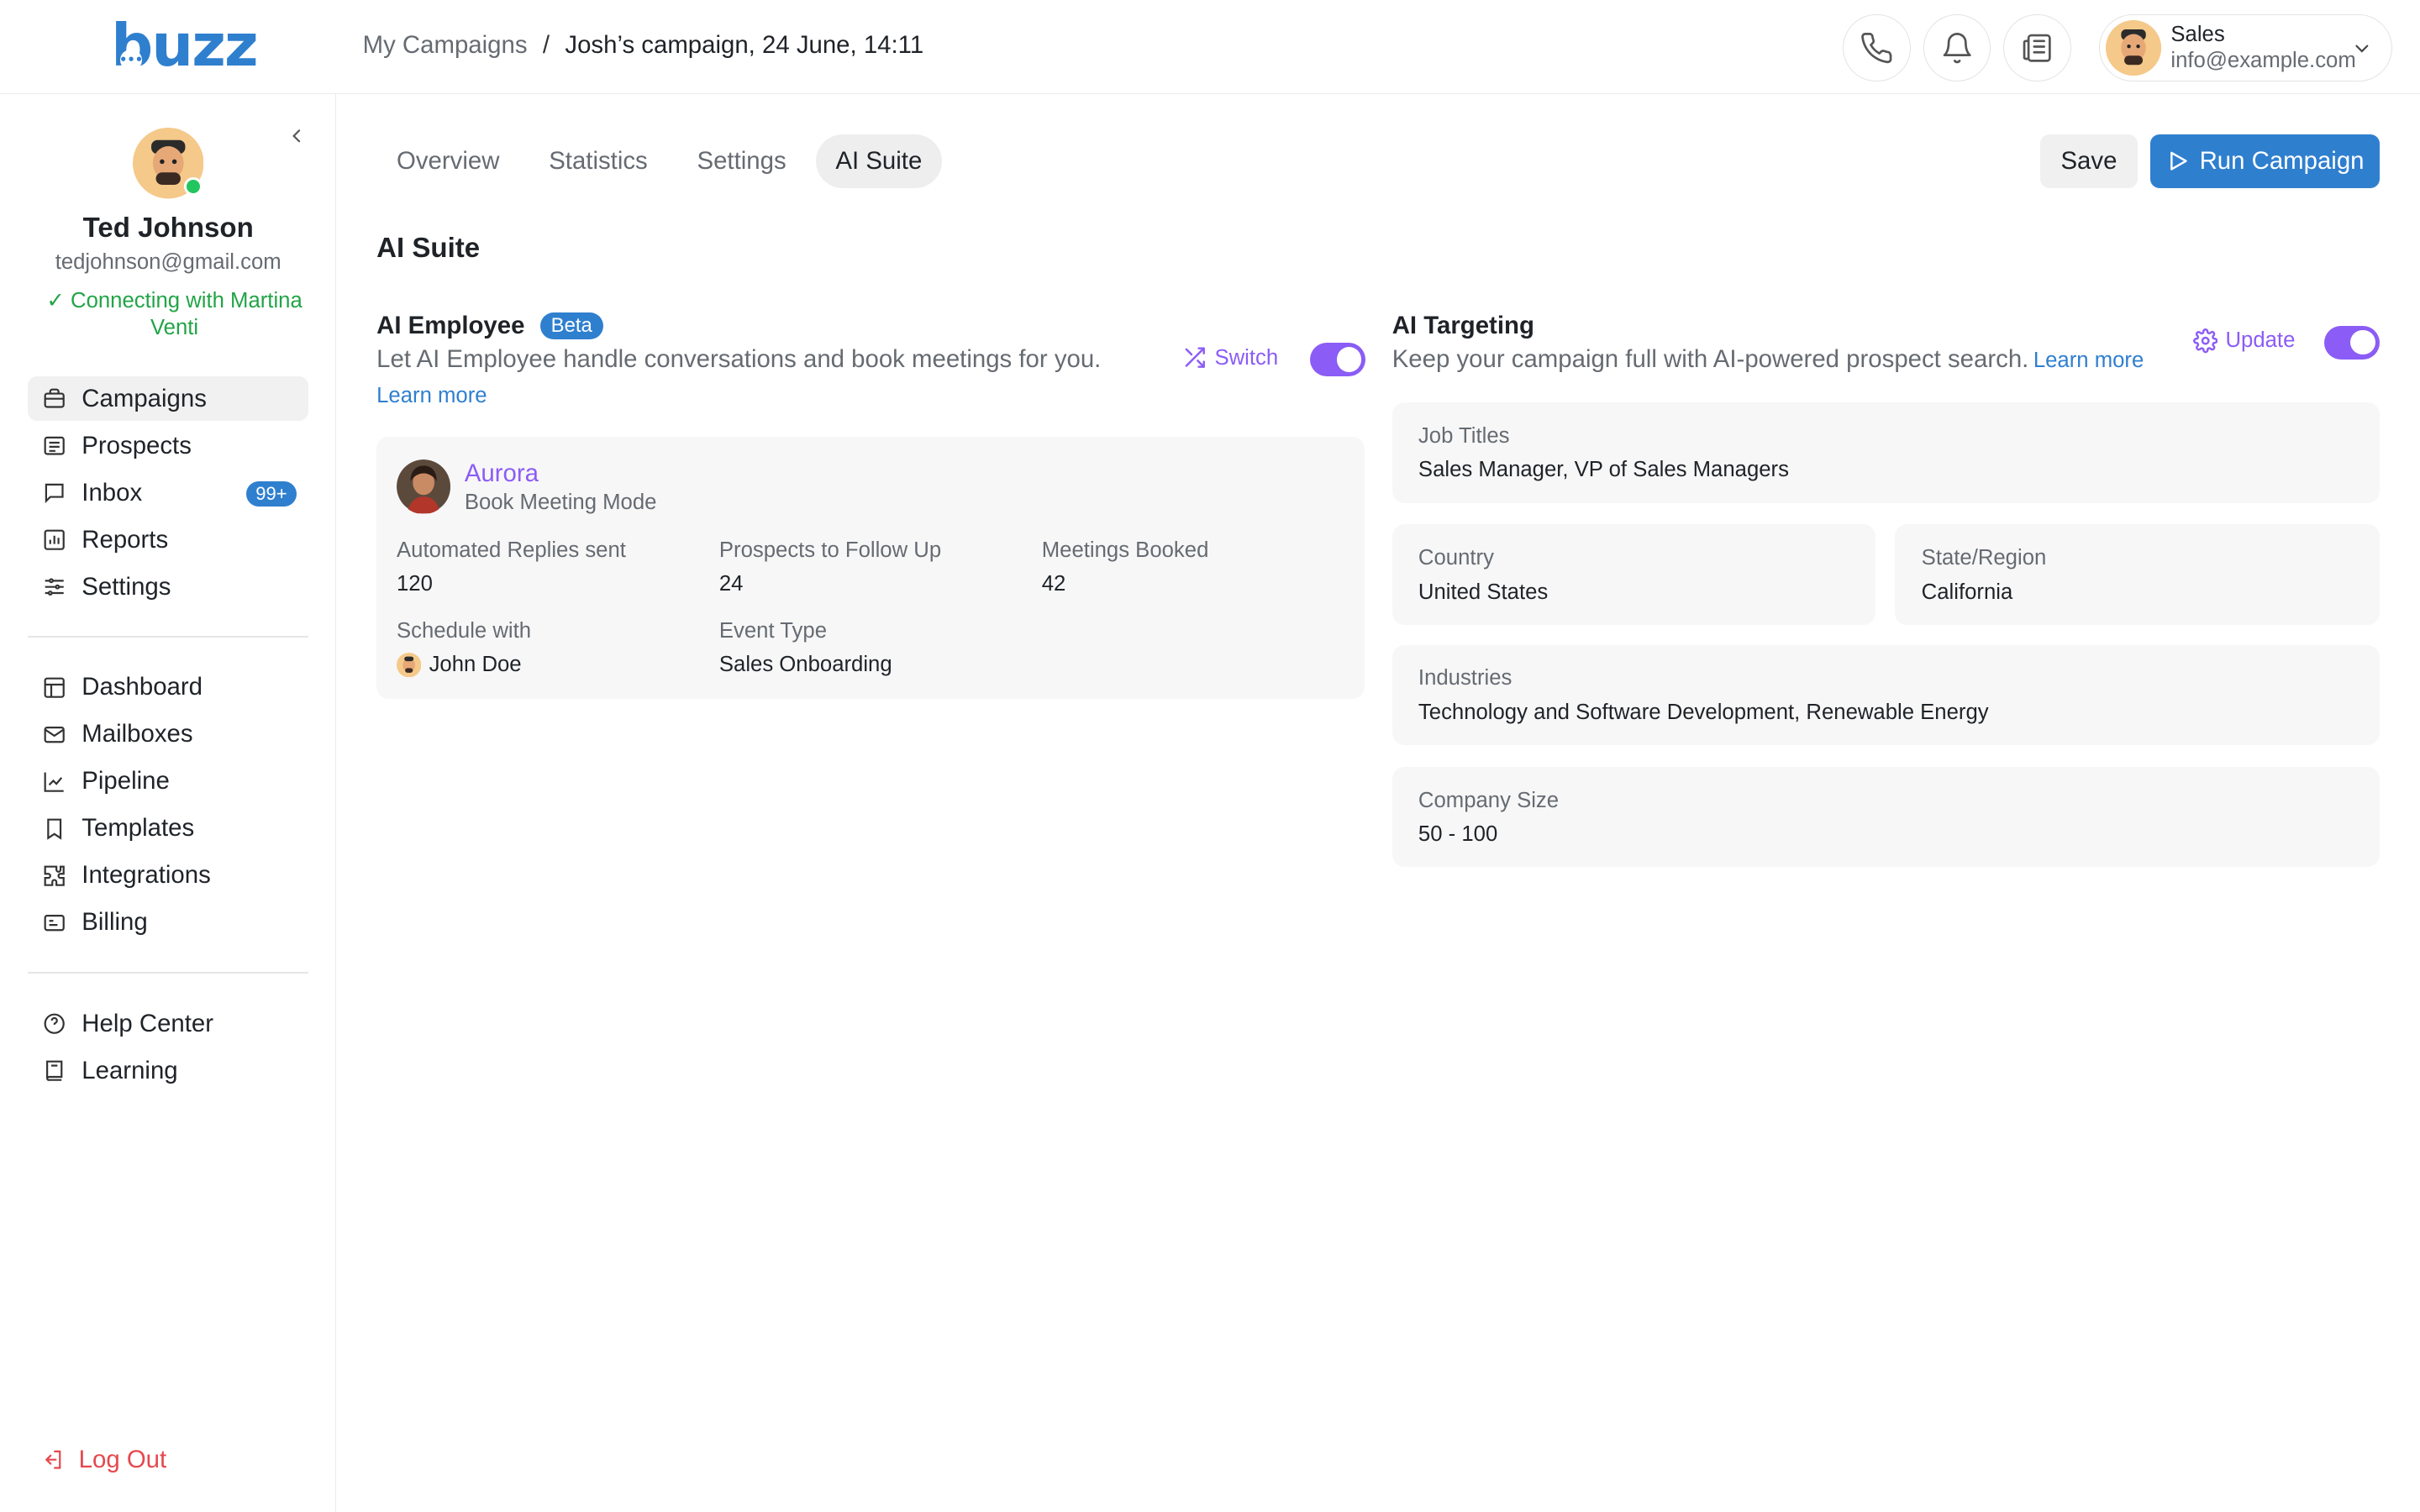 The width and height of the screenshot is (2420, 1512). Describe the element at coordinates (168, 973) in the screenshot. I see `sidebar-divider` at that location.